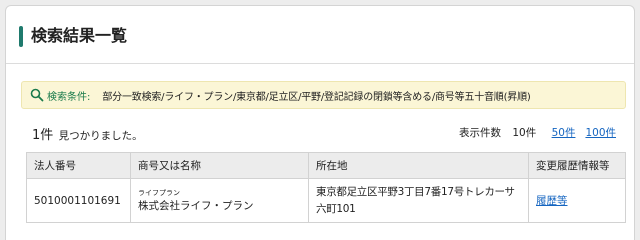 Image resolution: width=640 pixels, height=240 pixels. I want to click on result-count: 1件, so click(43, 135).